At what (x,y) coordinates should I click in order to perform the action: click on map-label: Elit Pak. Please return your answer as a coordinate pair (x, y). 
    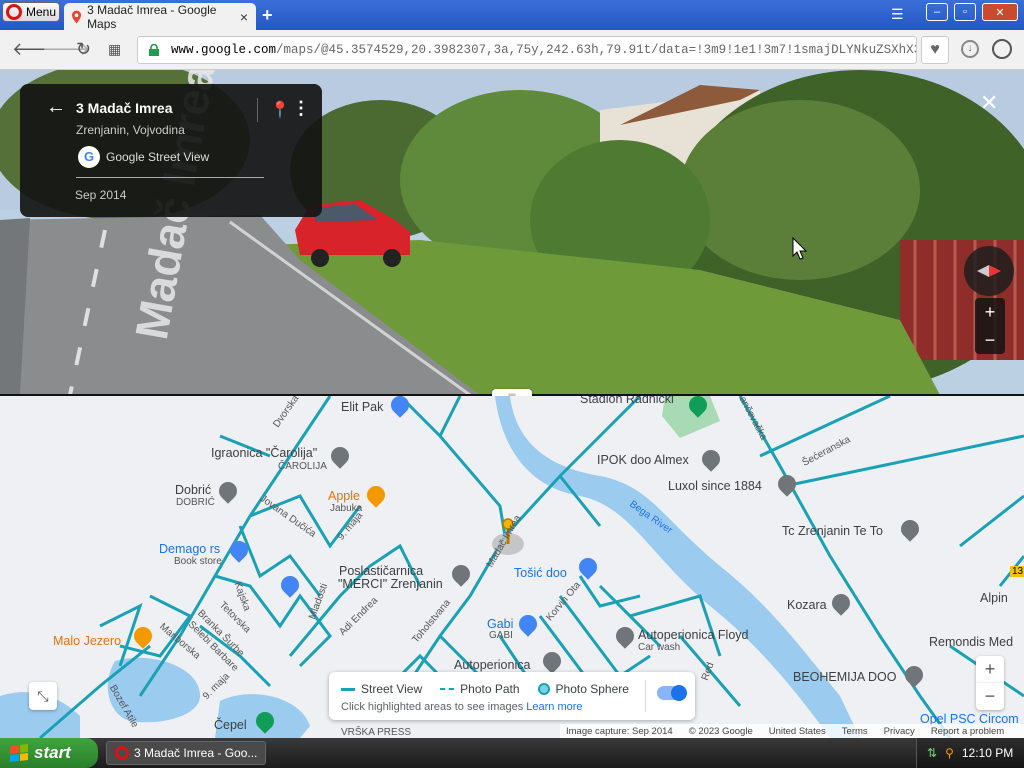
    Looking at the image, I should click on (362, 407).